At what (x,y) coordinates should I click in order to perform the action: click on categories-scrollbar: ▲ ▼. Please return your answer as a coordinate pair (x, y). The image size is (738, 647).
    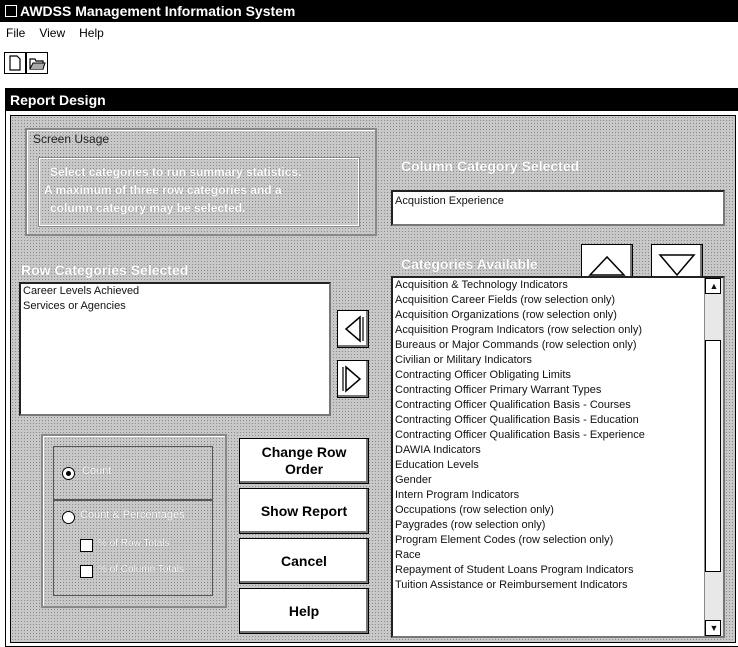
    Looking at the image, I should click on (713, 457).